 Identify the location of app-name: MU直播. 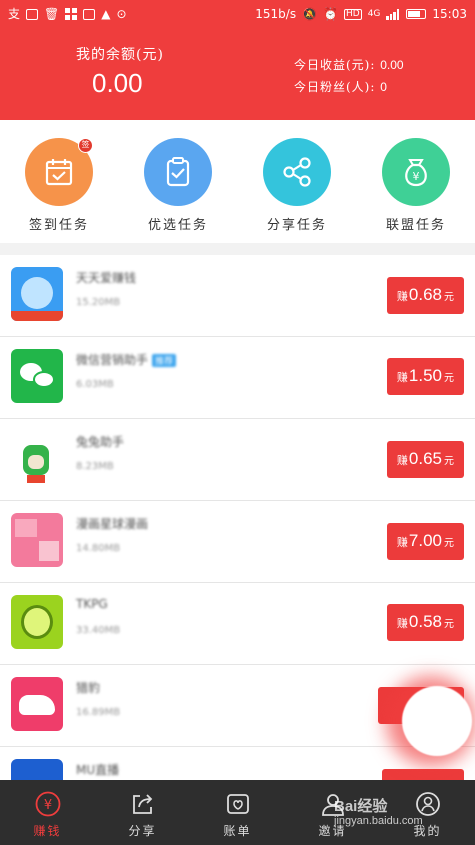
(98, 770).